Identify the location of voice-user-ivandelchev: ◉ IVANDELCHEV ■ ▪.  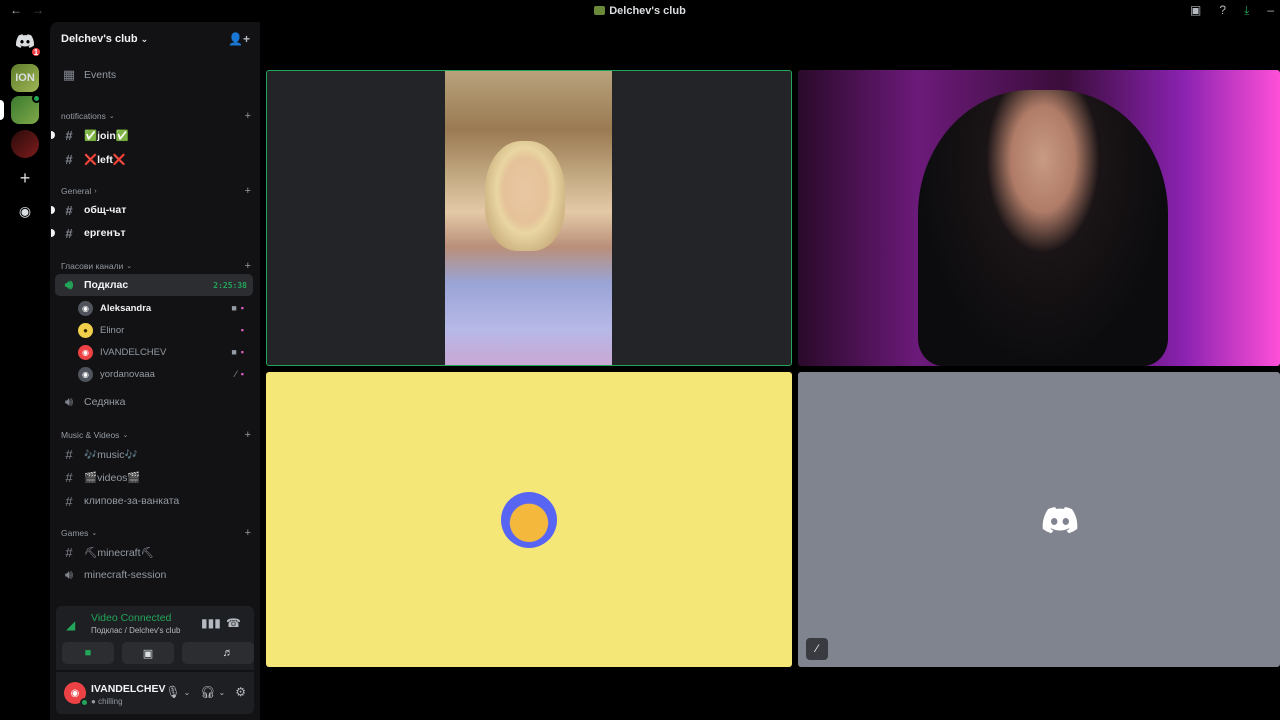
(164, 352).